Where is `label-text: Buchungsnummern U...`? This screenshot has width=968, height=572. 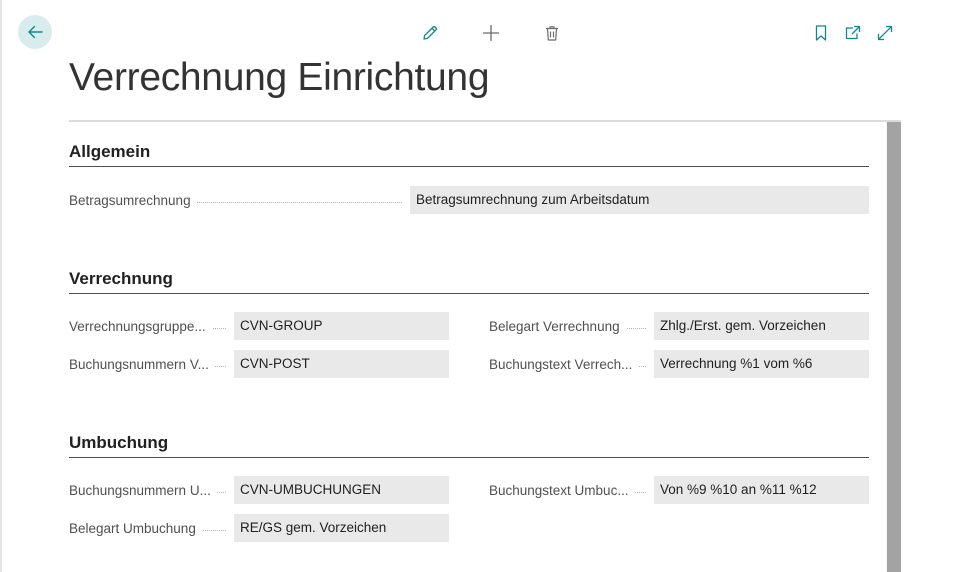 label-text: Buchungsnummern U... is located at coordinates (143, 490).